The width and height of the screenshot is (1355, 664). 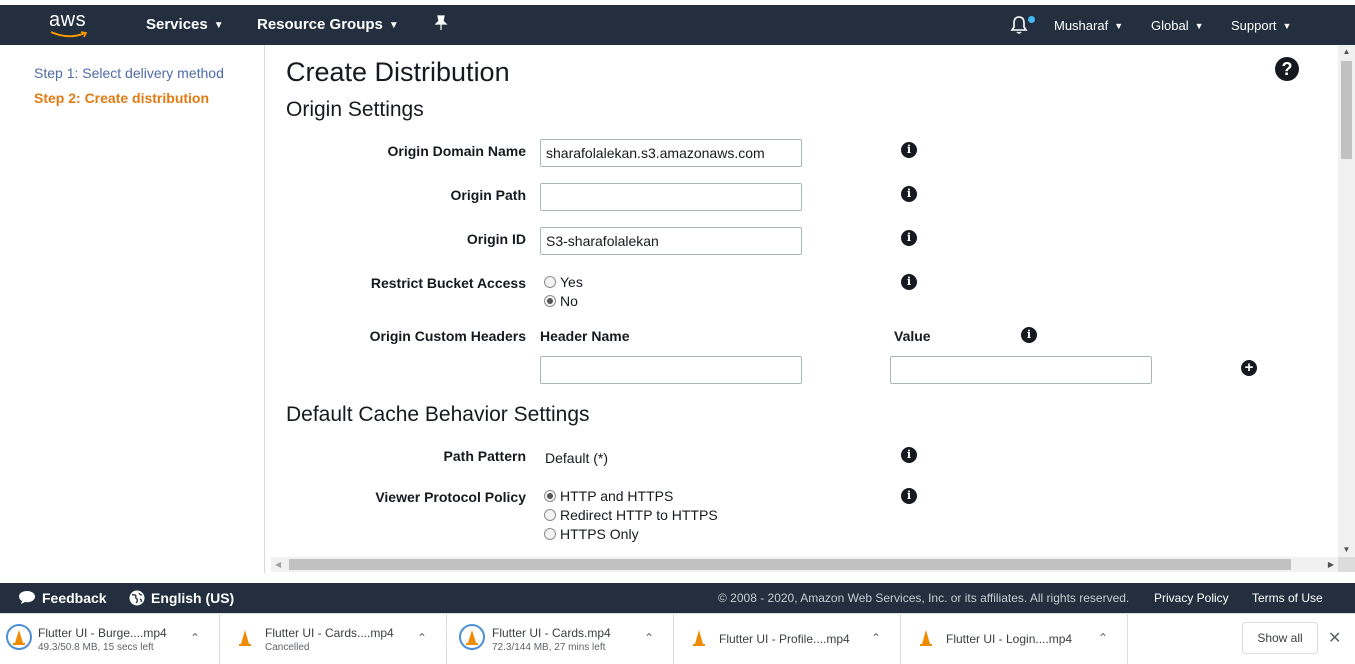 I want to click on resource-groups-menu: Resource Groups ▼, so click(x=328, y=25).